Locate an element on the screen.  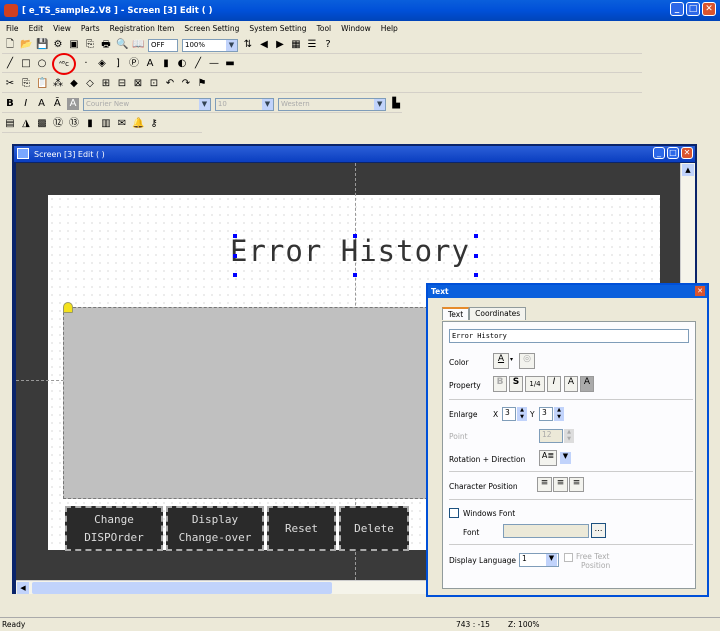
text-tool-icon: ᴬᴮc is located at coordinates (64, 64).